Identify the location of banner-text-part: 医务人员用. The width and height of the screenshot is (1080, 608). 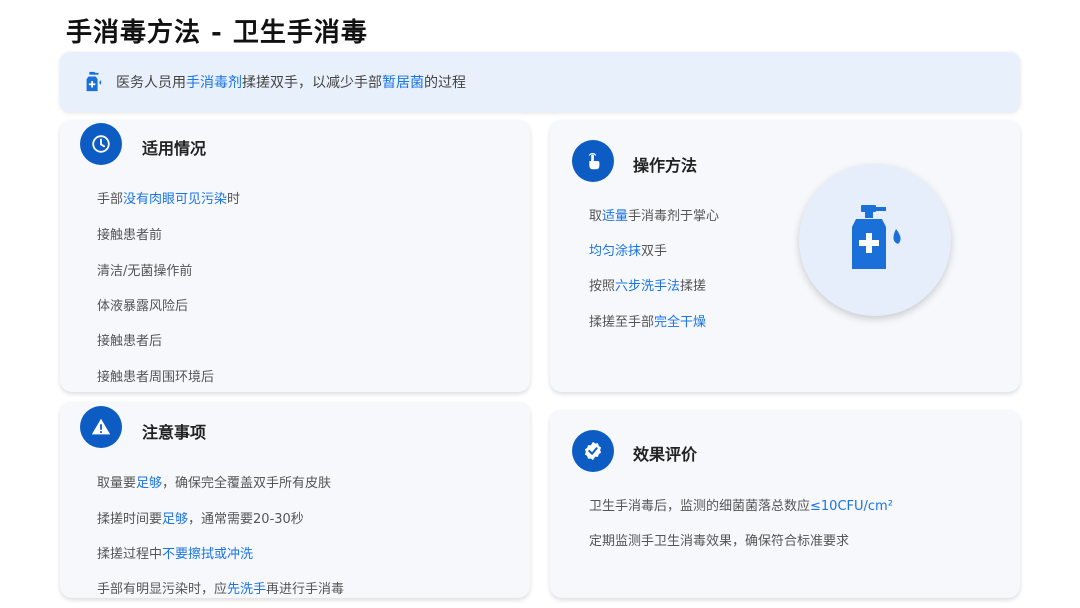
(151, 83).